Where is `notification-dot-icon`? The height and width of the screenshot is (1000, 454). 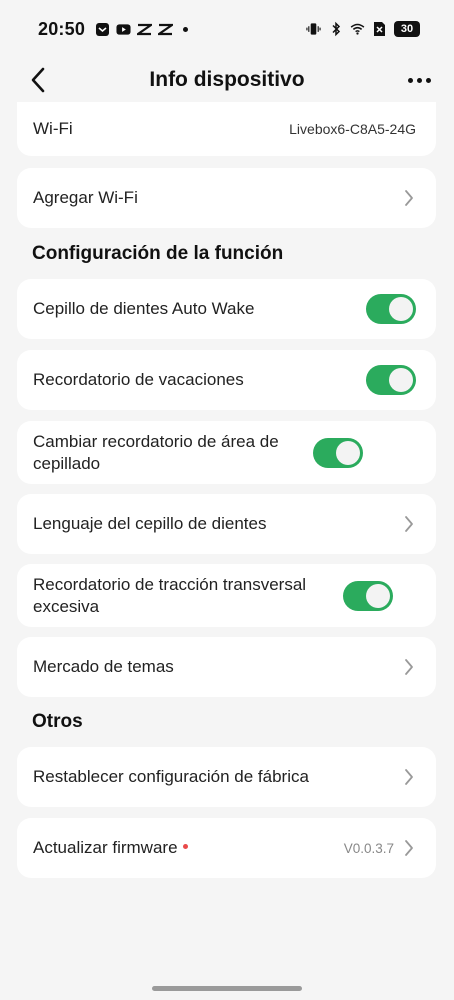
notification-dot-icon is located at coordinates (186, 29).